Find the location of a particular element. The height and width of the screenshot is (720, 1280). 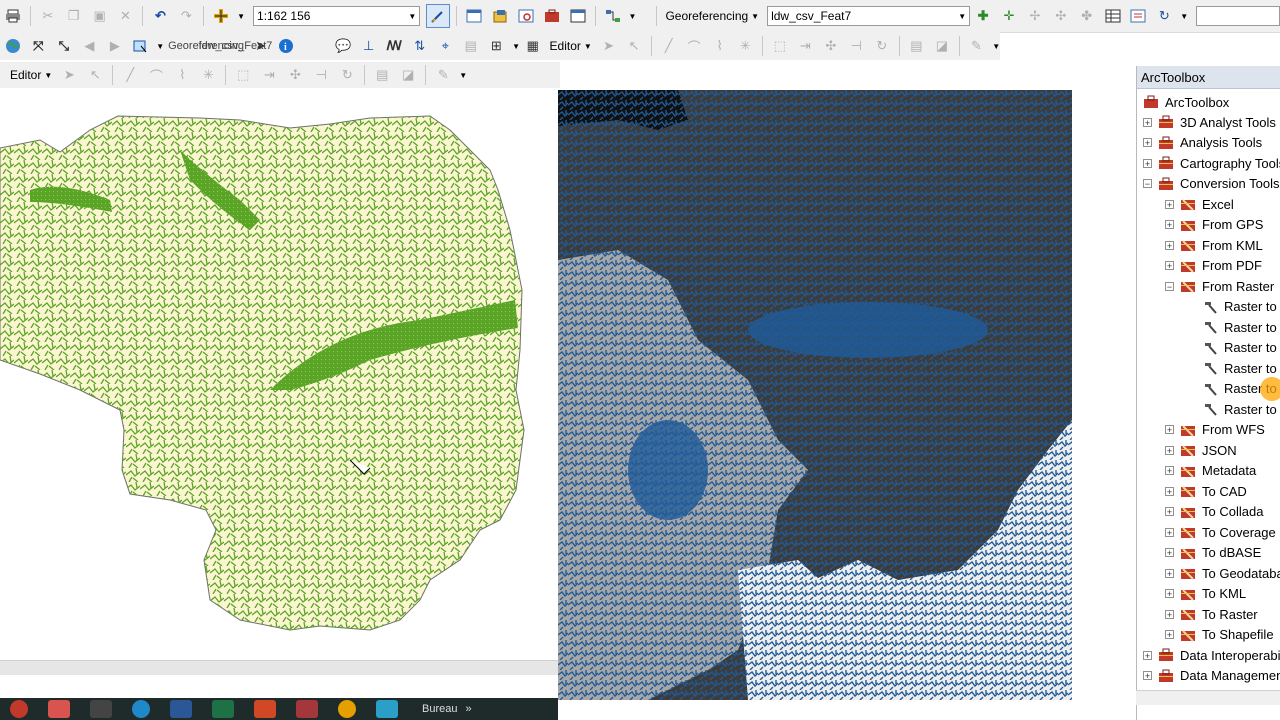

tree-item: + To Raster is located at coordinates (1211, 614).